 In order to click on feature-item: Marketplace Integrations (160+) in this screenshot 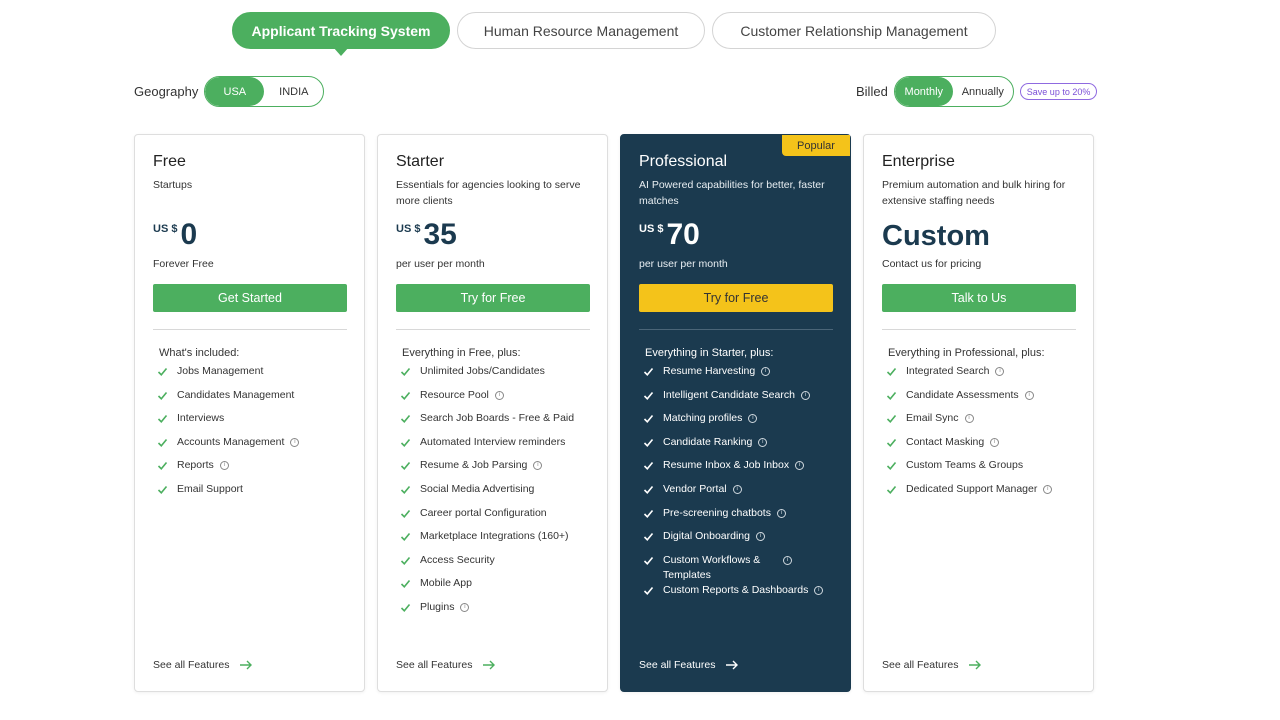, I will do `click(494, 541)`.